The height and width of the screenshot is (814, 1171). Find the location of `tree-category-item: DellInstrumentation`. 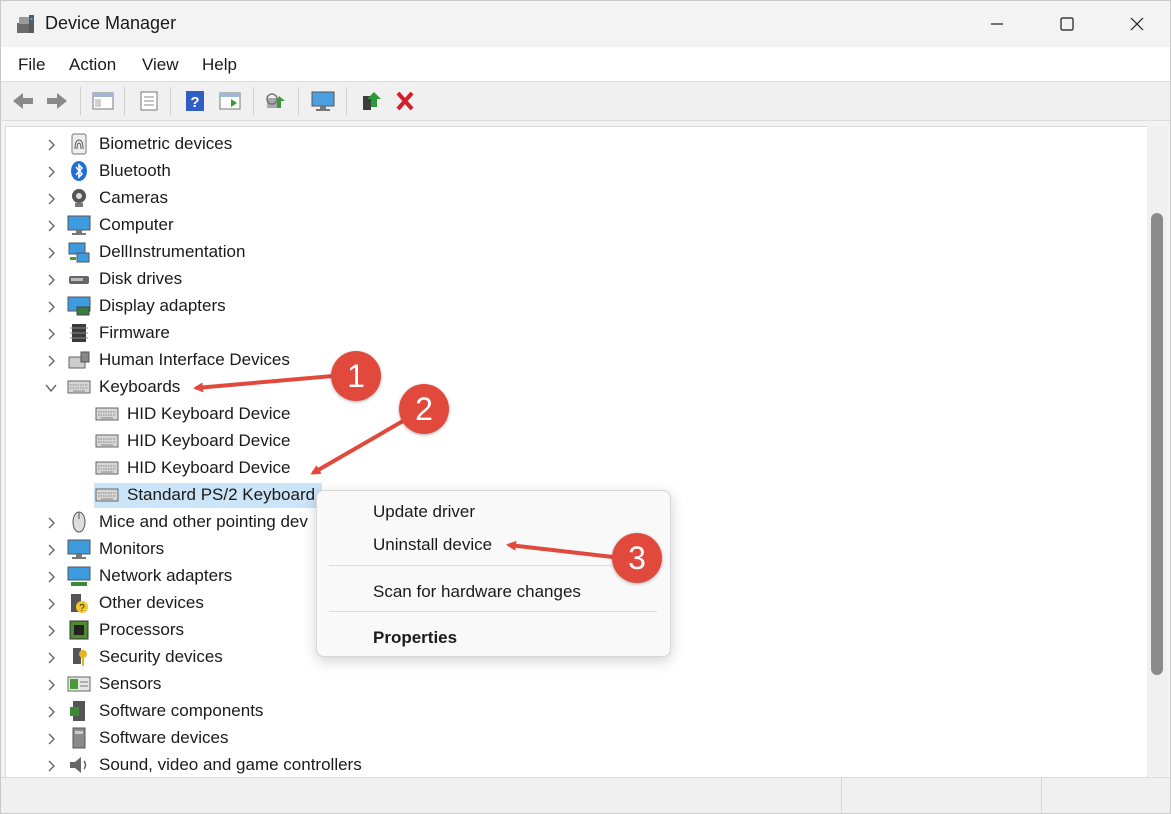

tree-category-item: DellInstrumentation is located at coordinates (571, 252).